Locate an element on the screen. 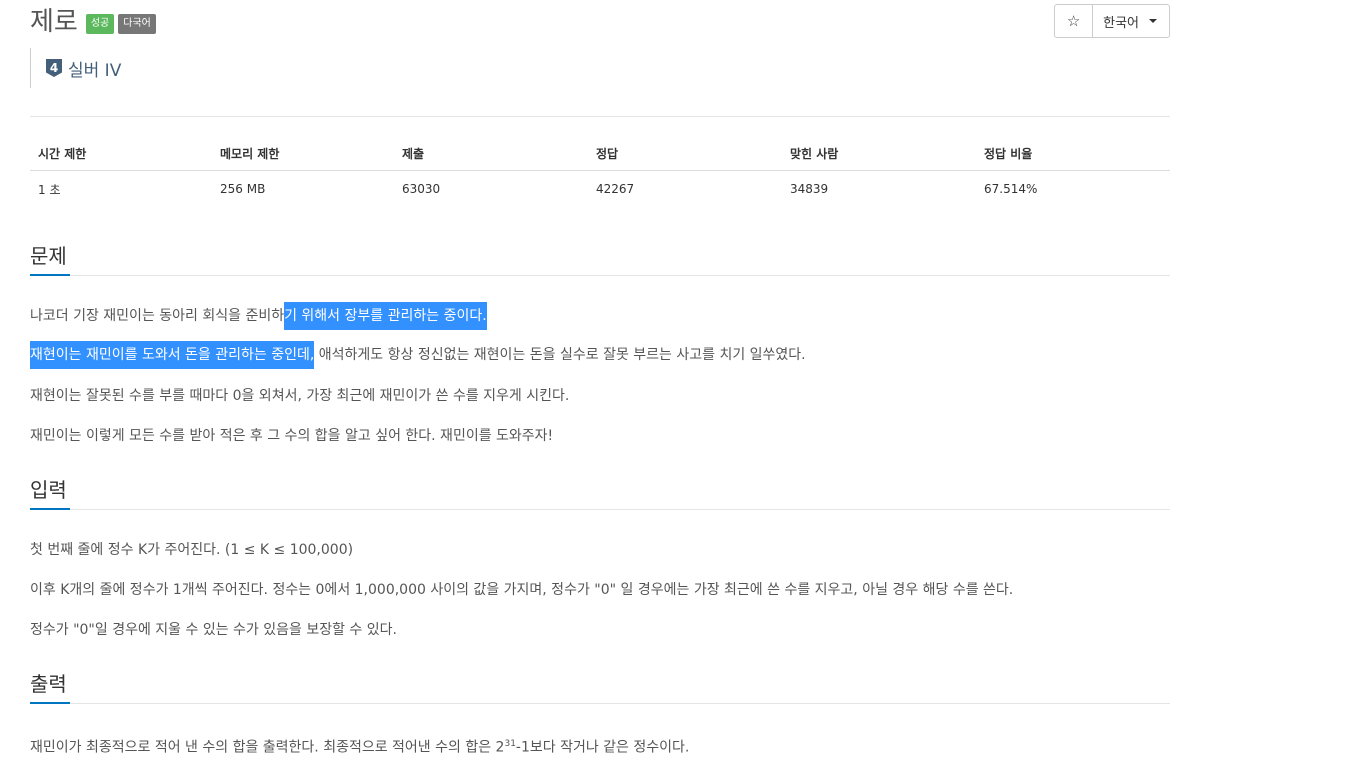  stats-header-correct: 정답 is located at coordinates (685, 153).